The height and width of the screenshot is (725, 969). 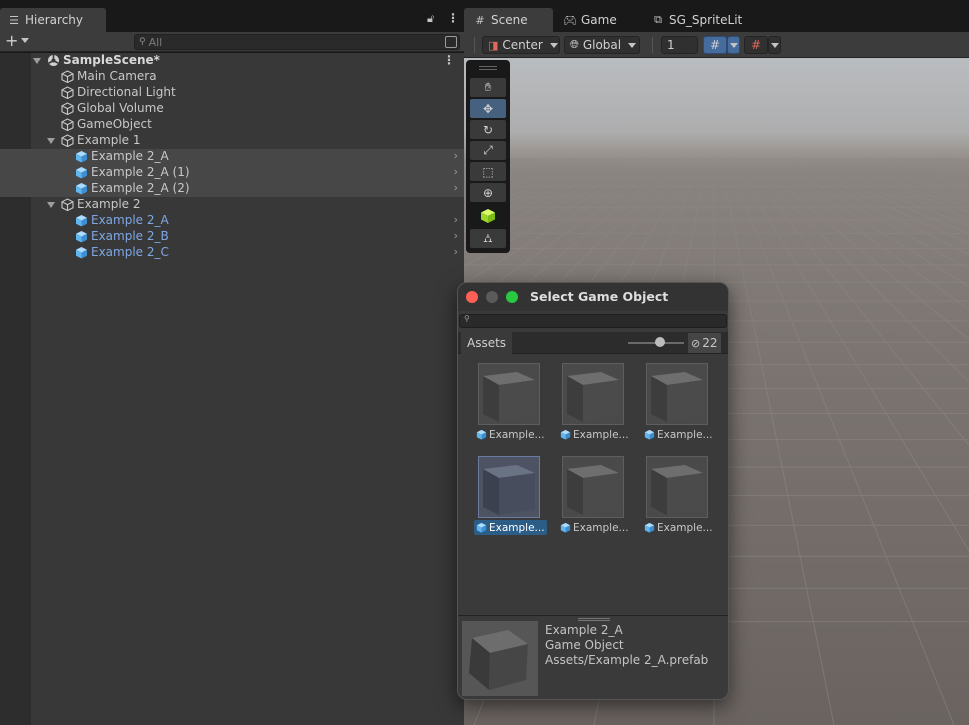 I want to click on increment-snap-dropdown, so click(x=774, y=45).